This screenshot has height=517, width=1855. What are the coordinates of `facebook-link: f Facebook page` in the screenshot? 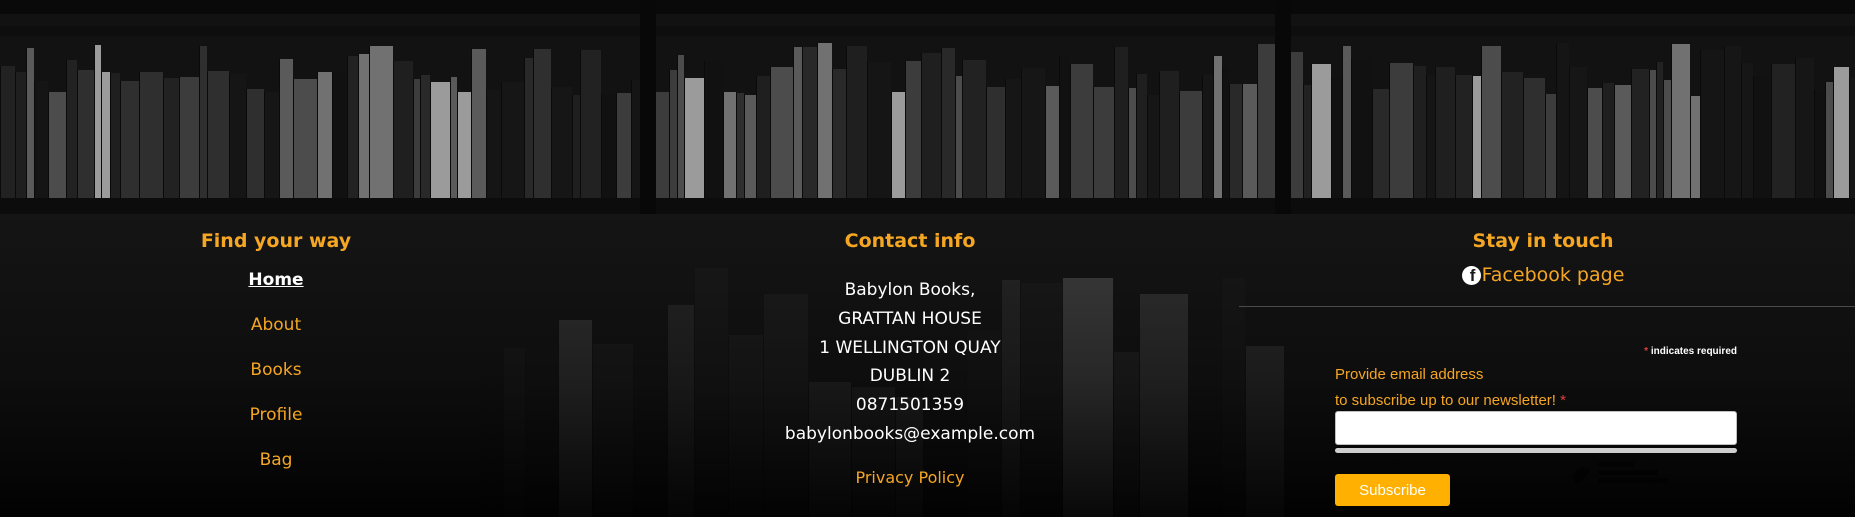 It's located at (1543, 275).